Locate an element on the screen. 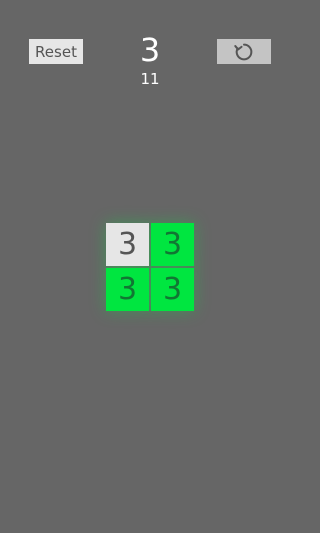 The image size is (320, 533). move-counter: 11 is located at coordinates (150, 79).